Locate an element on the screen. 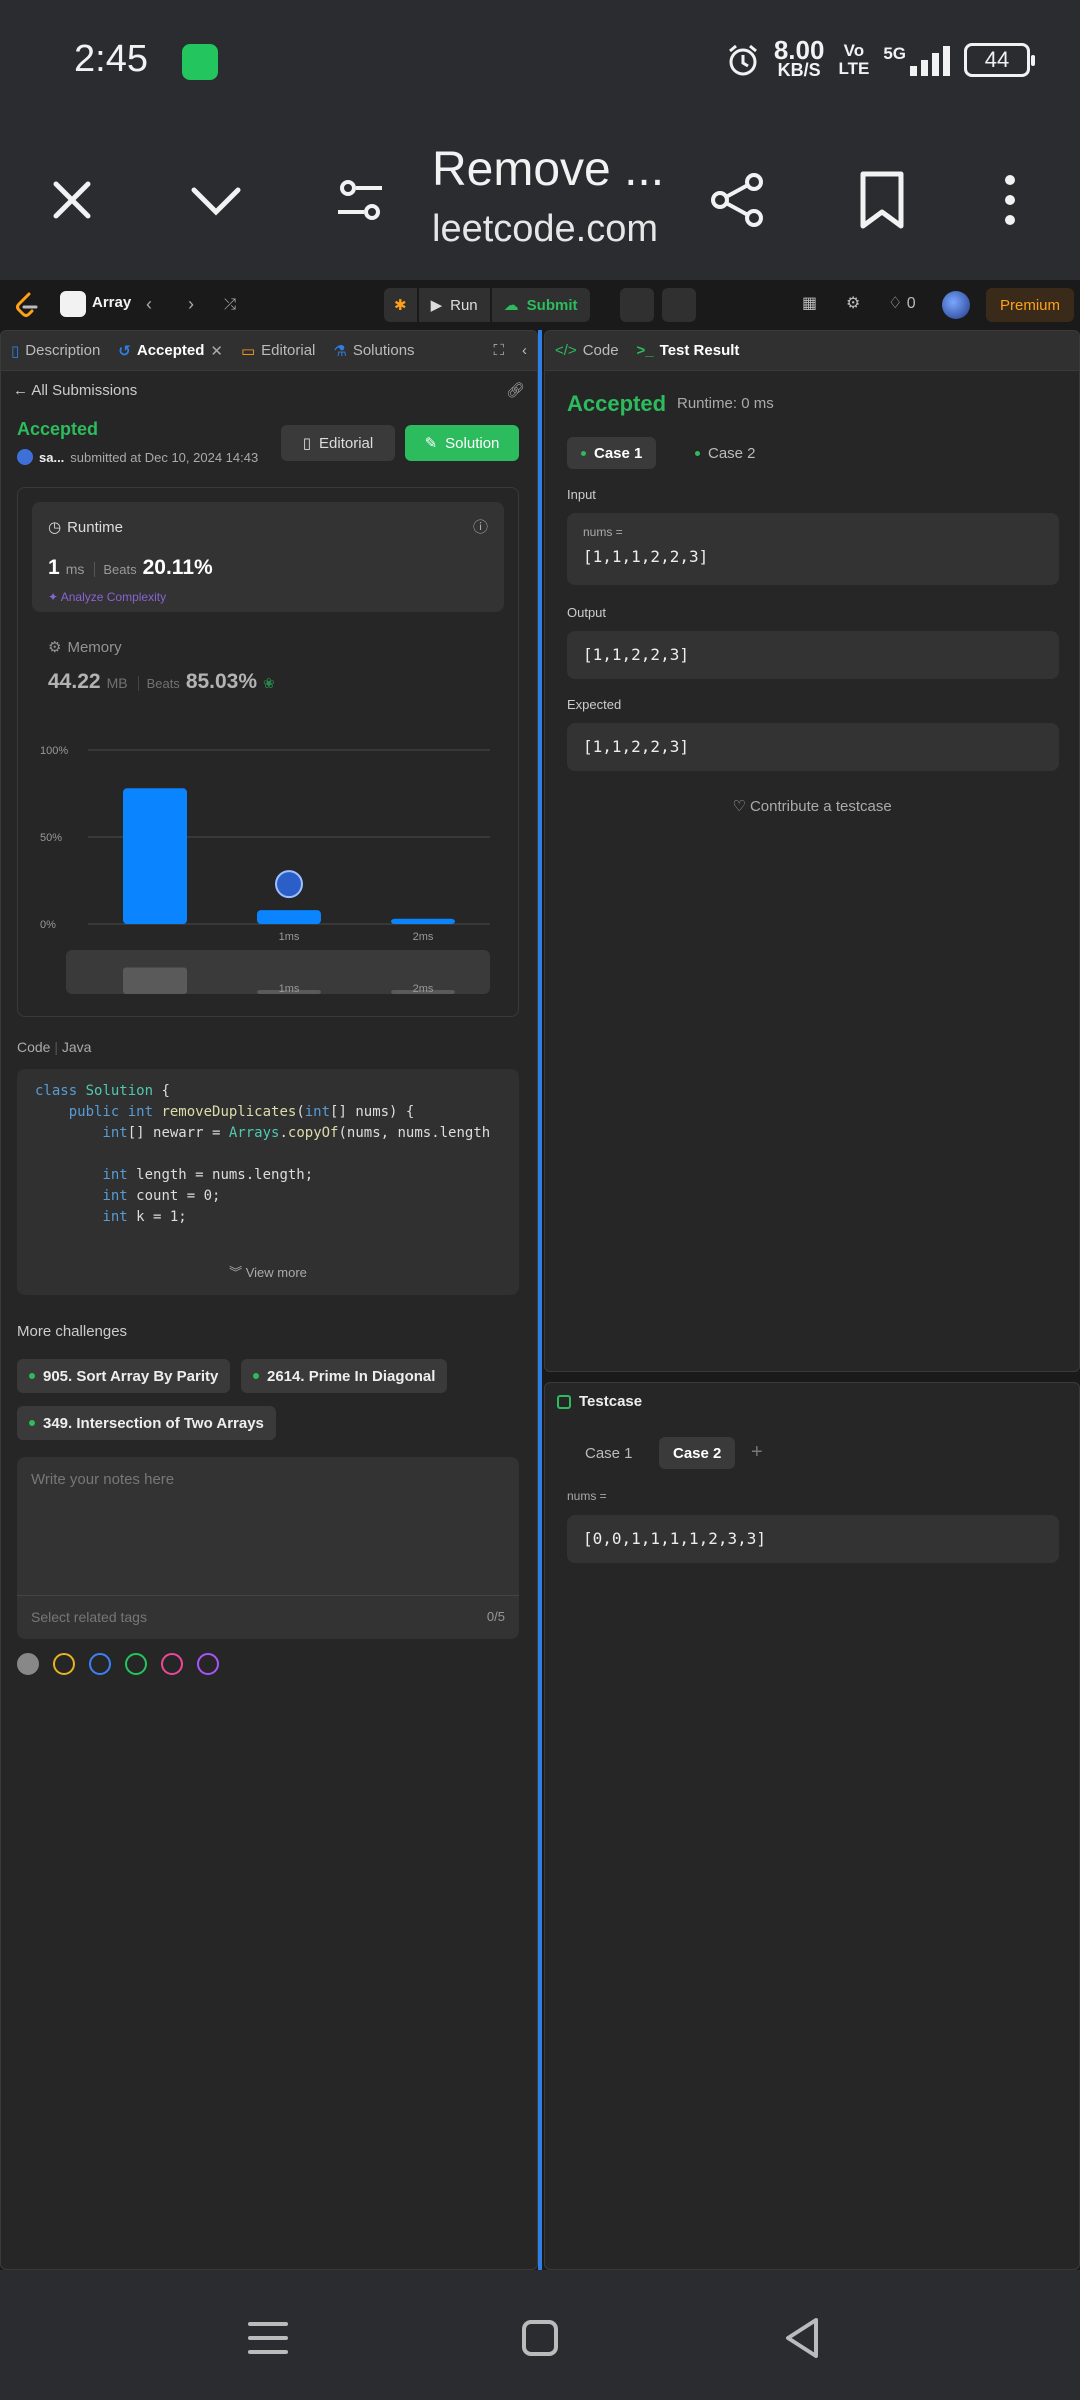 The width and height of the screenshot is (1080, 2400). color-option-yellow is located at coordinates (64, 1664).